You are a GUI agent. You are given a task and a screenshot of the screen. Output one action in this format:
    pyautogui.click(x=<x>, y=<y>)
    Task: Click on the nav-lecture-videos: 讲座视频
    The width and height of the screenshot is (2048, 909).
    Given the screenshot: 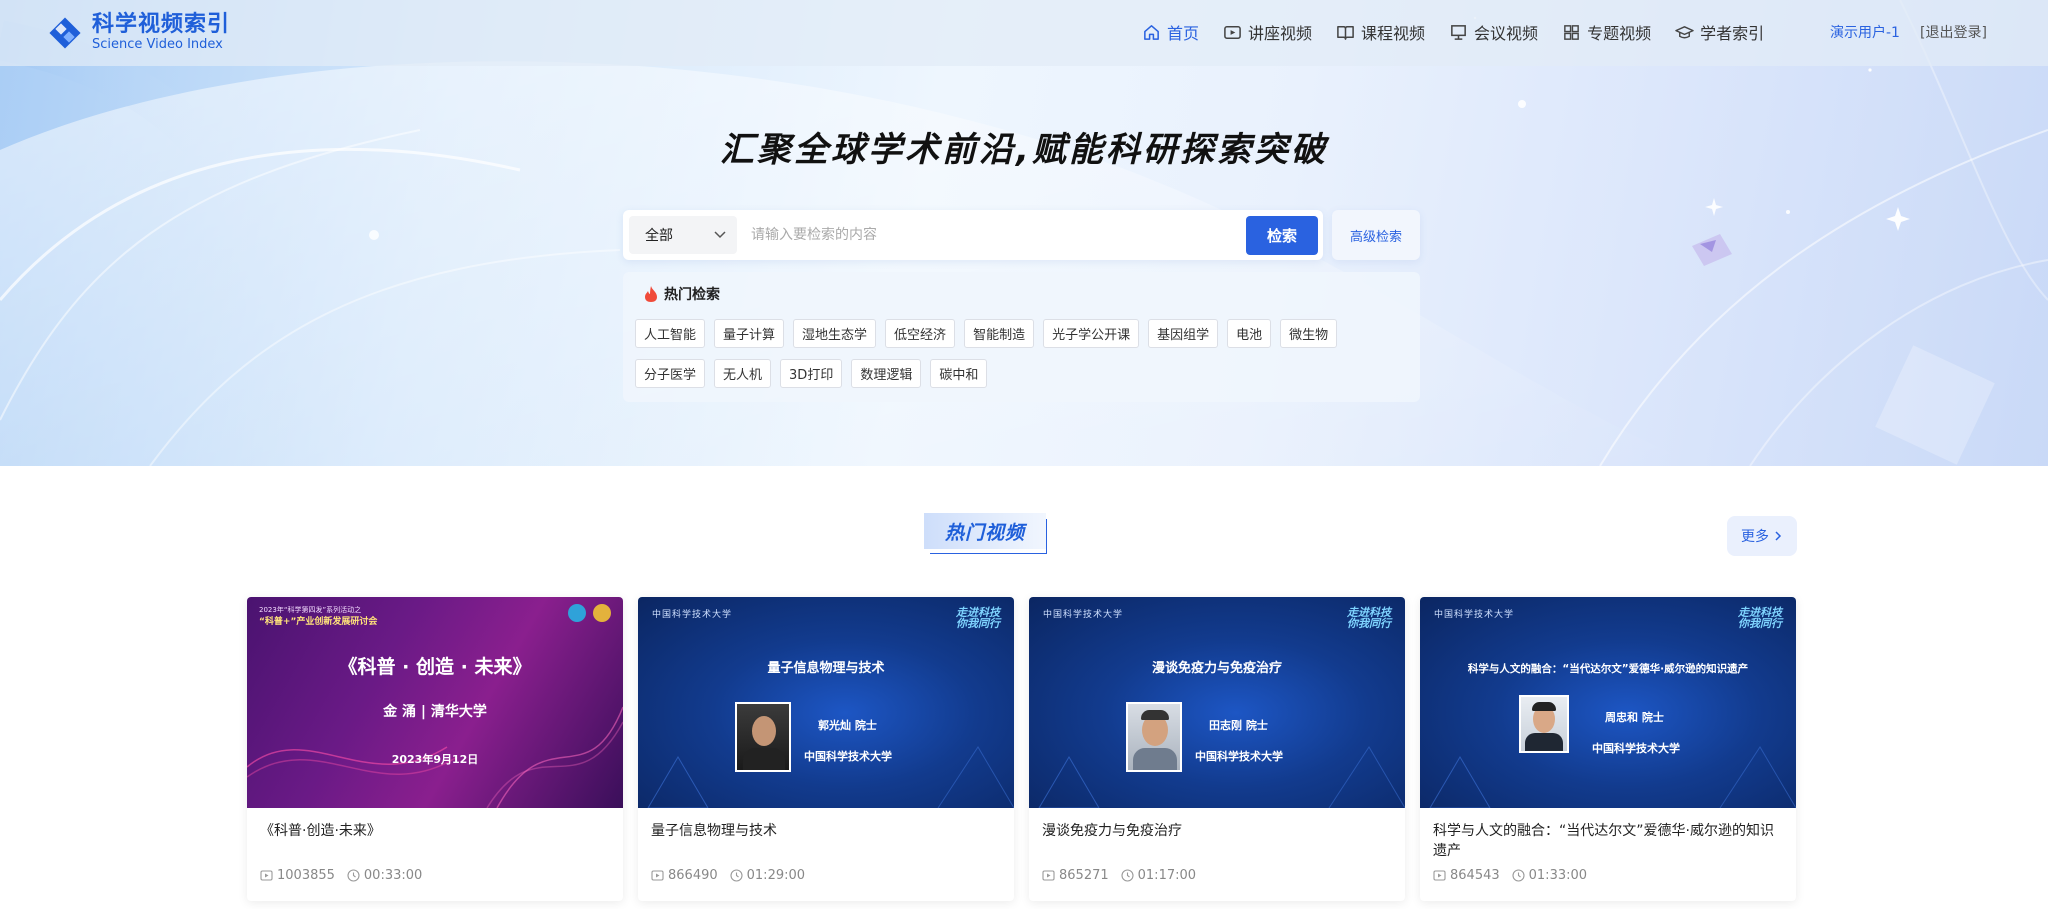 What is the action you would take?
    pyautogui.click(x=1267, y=32)
    